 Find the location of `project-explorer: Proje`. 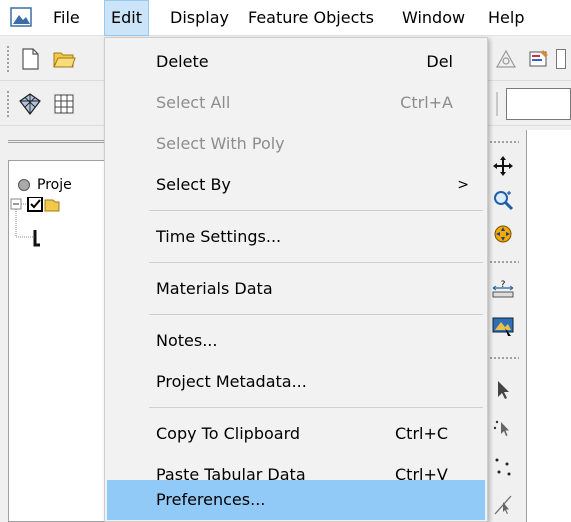

project-explorer: Proje is located at coordinates (58, 341).